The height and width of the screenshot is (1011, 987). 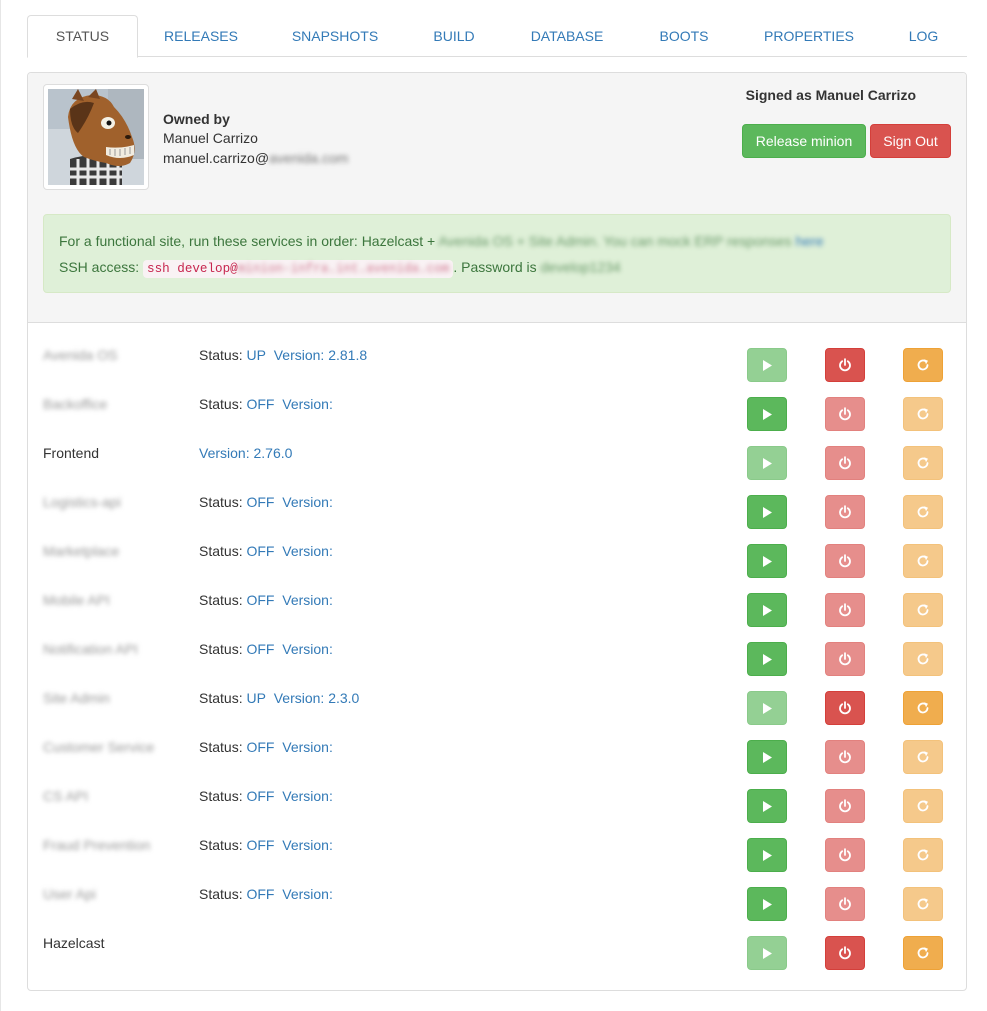 I want to click on service-status: Version: 2.76.0, so click(x=245, y=453).